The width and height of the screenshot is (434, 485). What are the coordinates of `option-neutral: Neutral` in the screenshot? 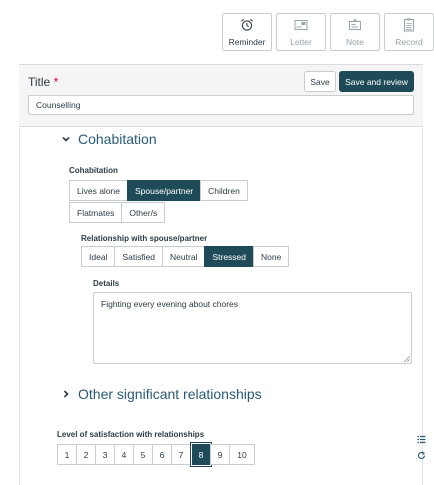 It's located at (184, 256).